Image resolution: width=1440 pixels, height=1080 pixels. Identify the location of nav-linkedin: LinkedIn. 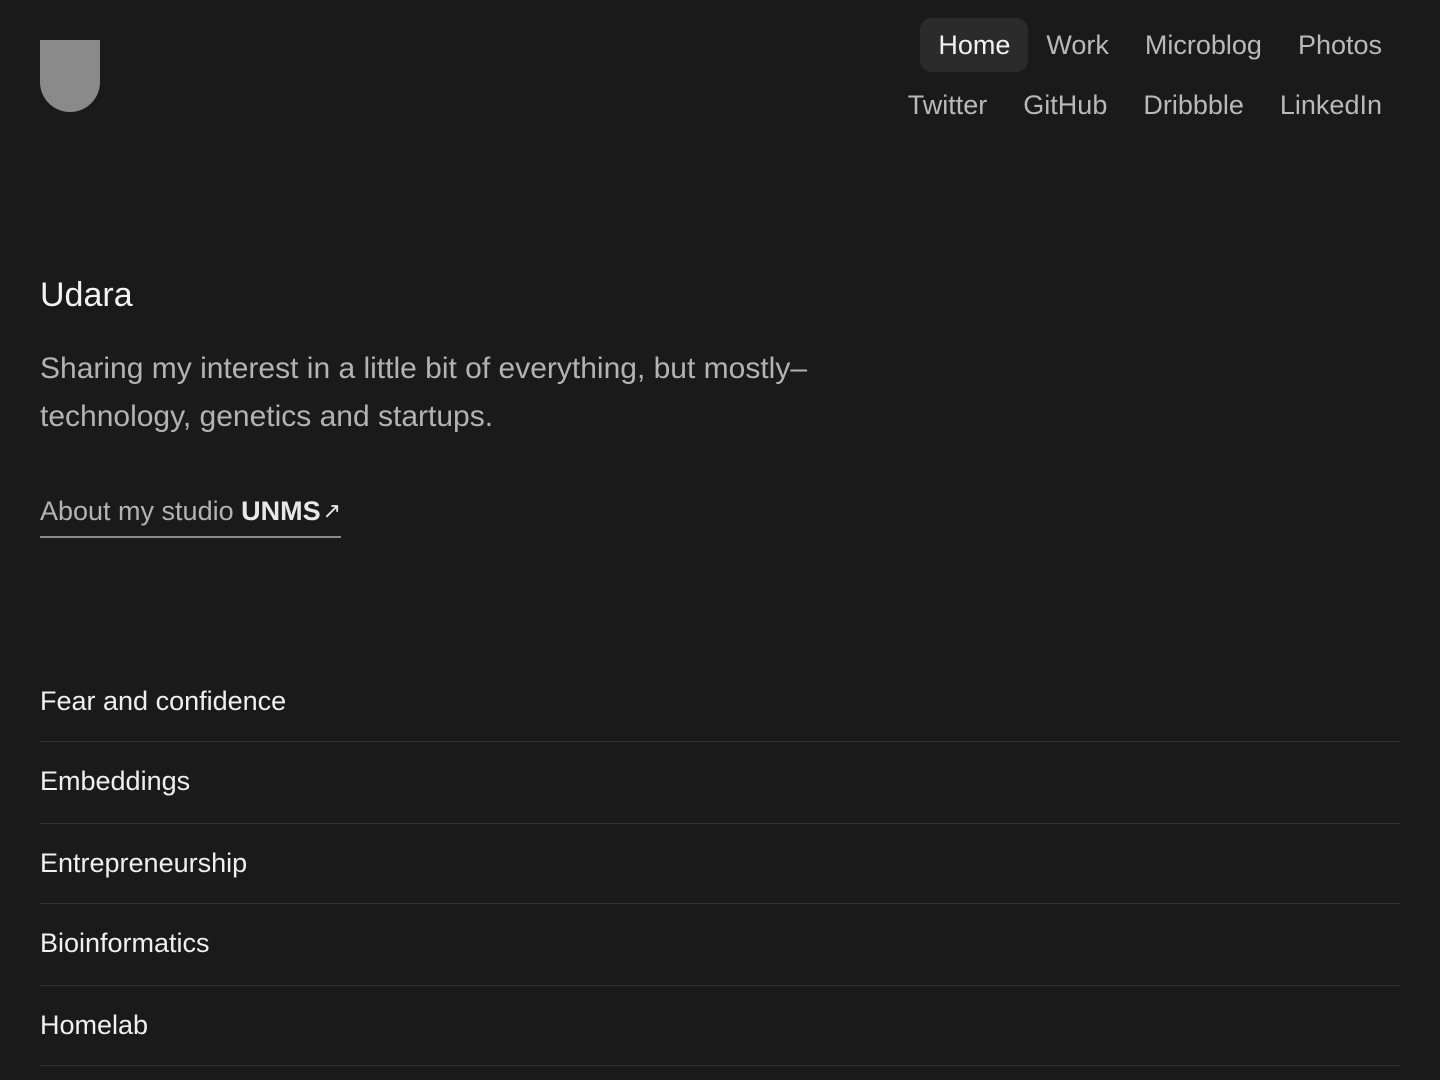
(1331, 105).